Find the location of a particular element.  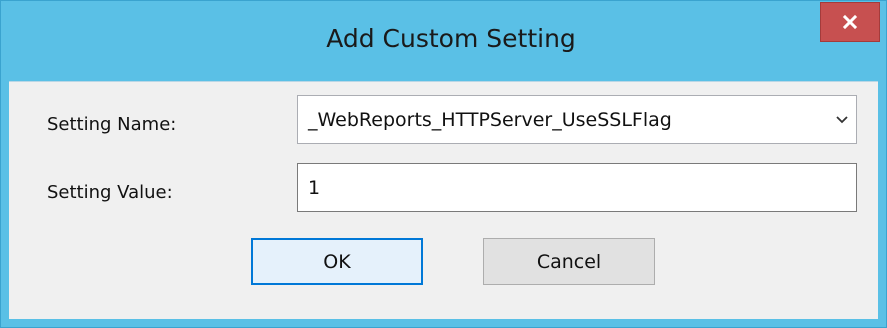

ok-button: OK is located at coordinates (337, 261).